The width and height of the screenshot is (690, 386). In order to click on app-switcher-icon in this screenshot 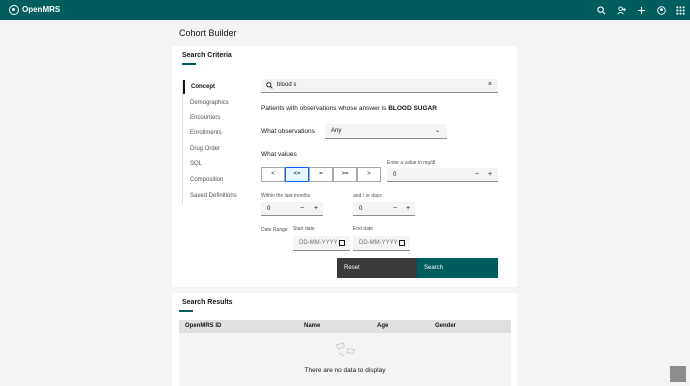, I will do `click(680, 10)`.